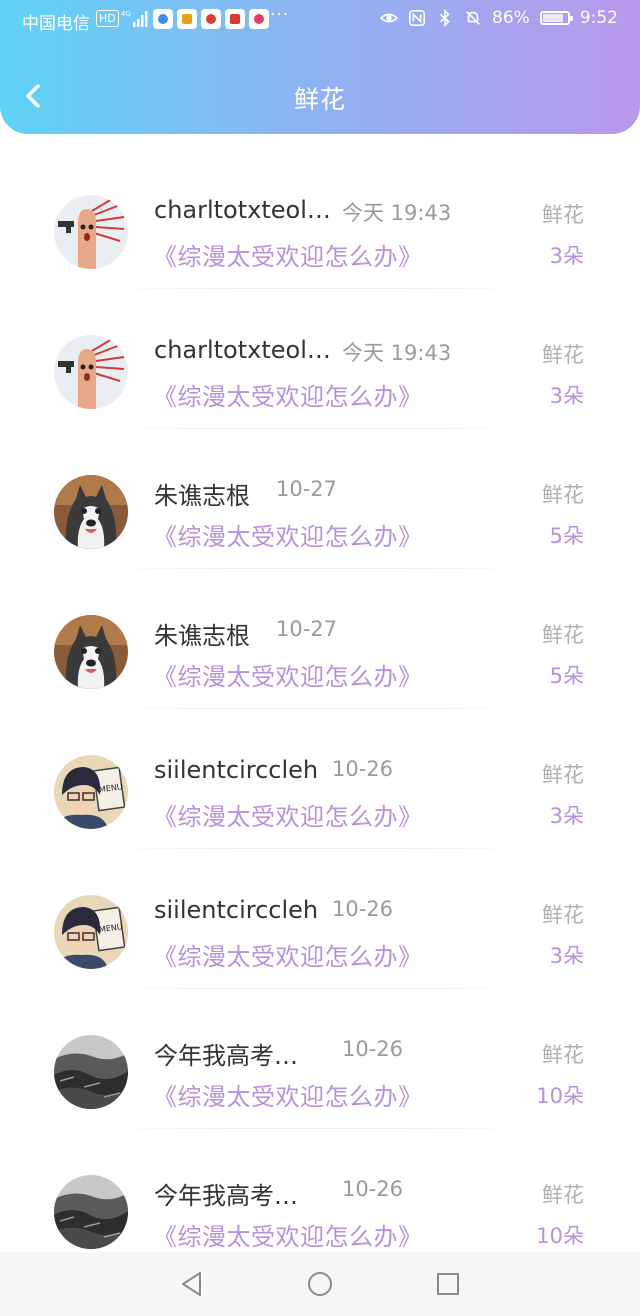  I want to click on weibo-app-icon, so click(211, 19).